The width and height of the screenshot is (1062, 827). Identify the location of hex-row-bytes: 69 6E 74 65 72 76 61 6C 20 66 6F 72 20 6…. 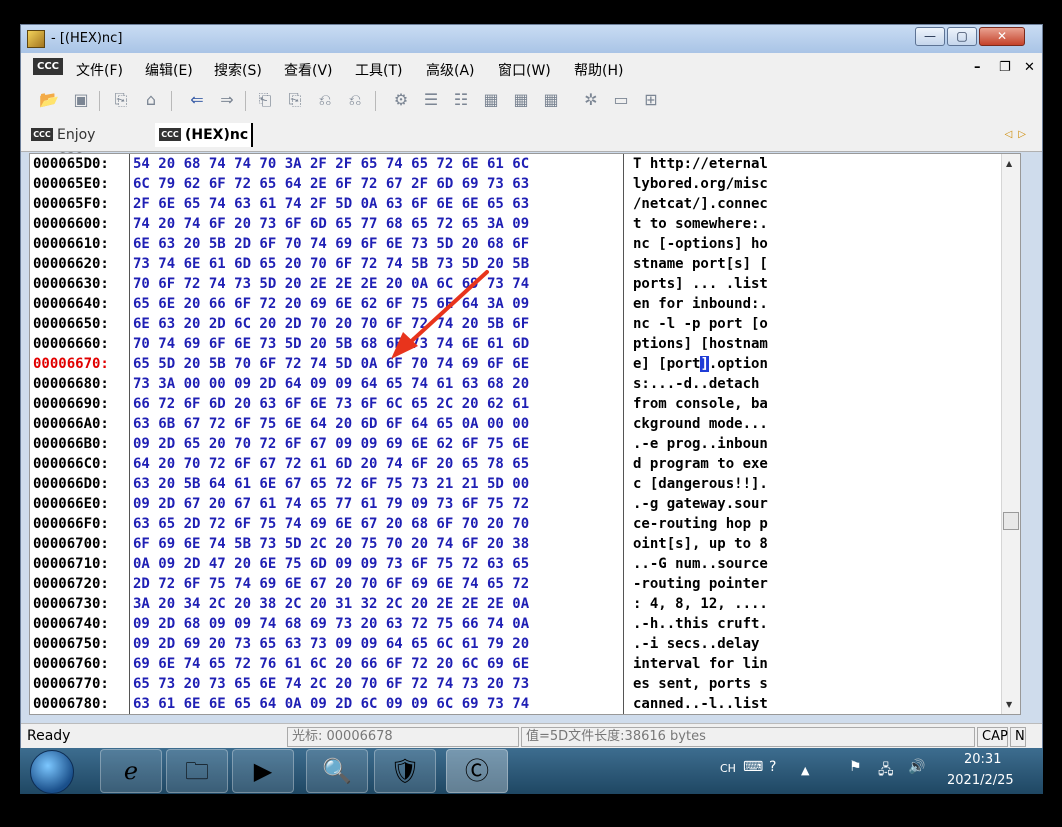
(368, 664).